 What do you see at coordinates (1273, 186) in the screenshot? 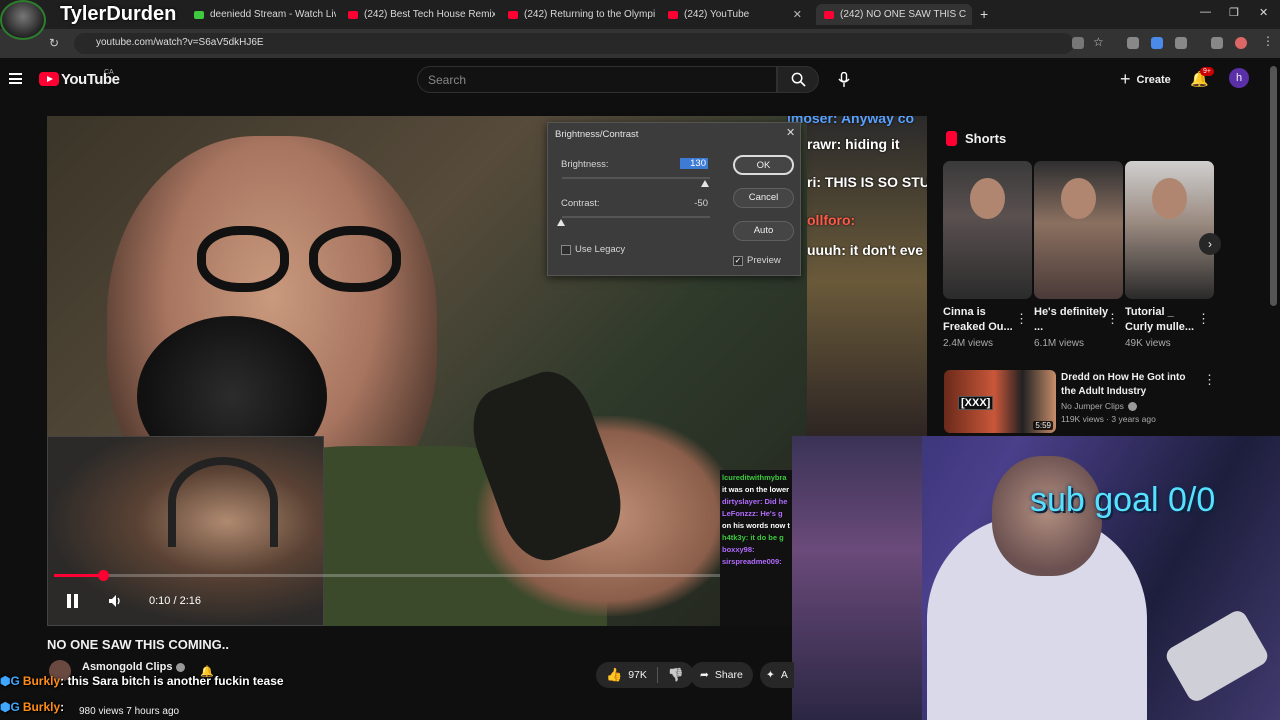
I see `page-scrollbar` at bounding box center [1273, 186].